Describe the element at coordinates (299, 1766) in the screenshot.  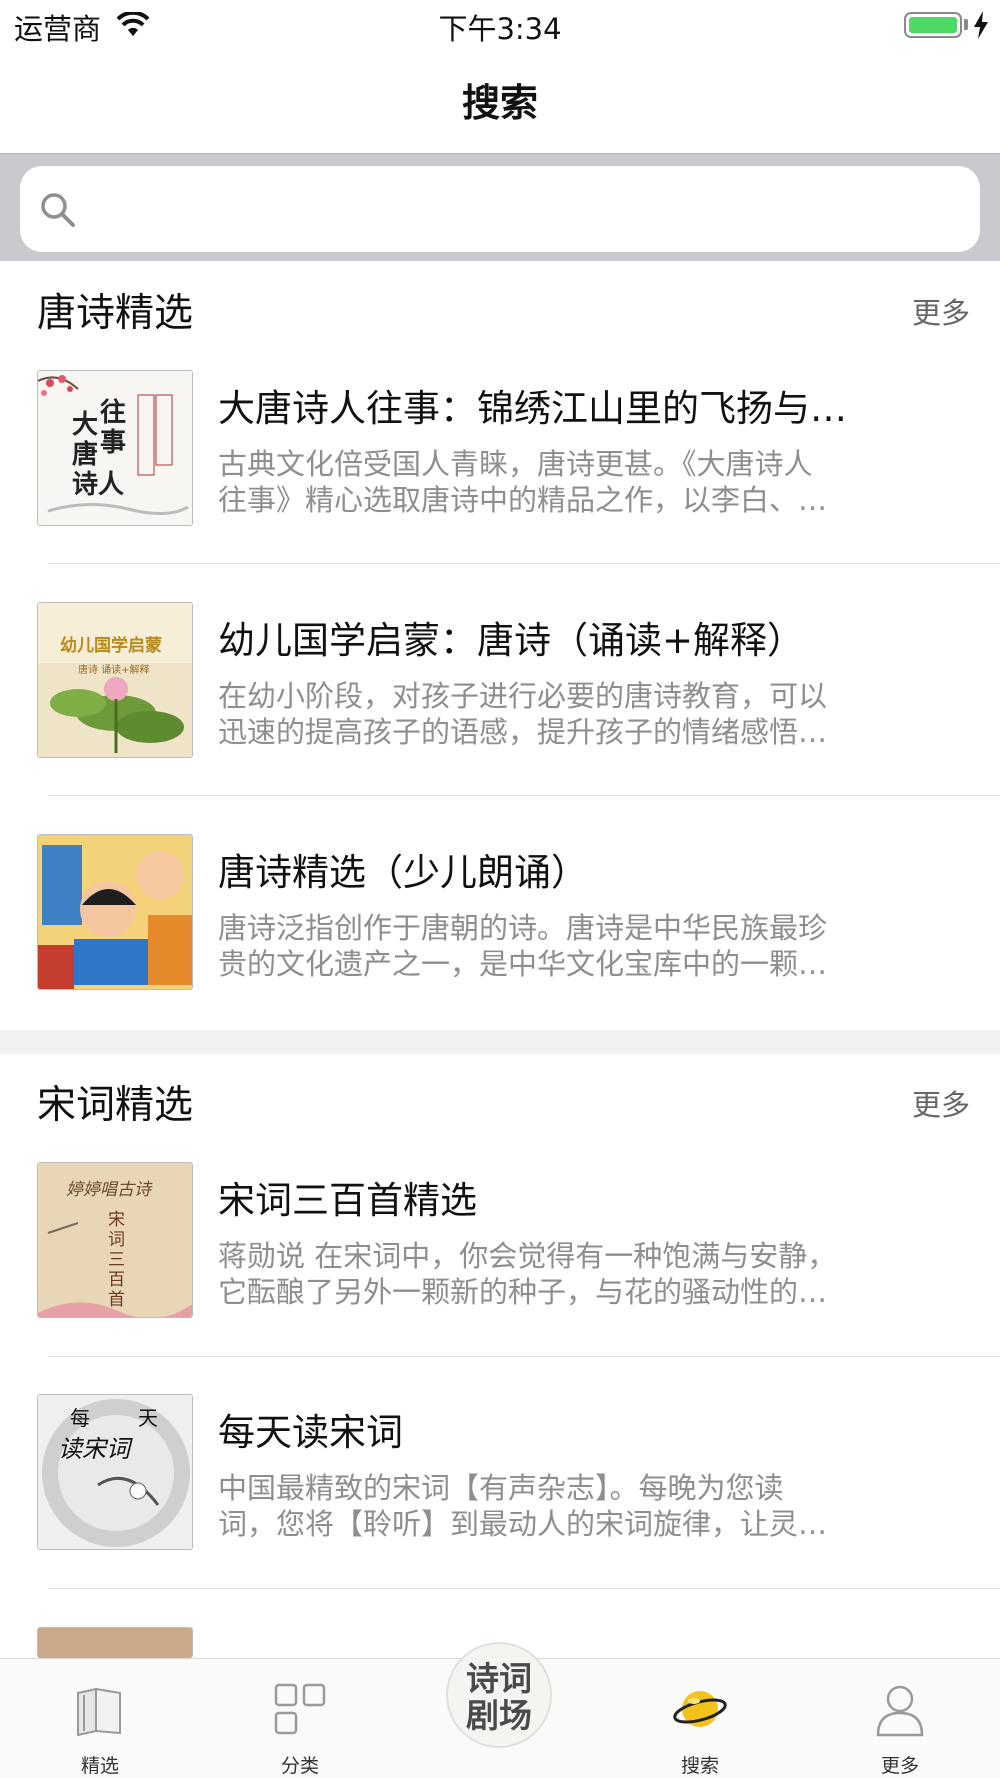
I see `tab-label: 分类` at that location.